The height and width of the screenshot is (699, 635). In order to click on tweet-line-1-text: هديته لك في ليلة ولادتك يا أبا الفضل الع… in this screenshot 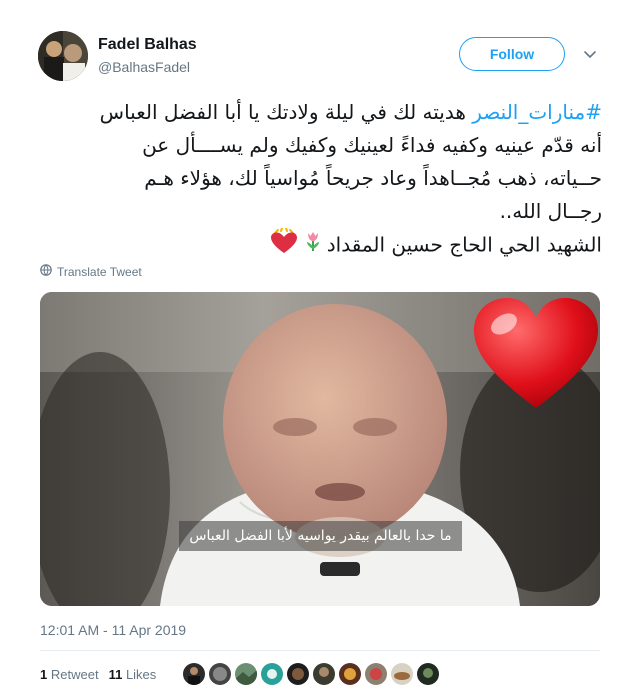, I will do `click(286, 112)`.